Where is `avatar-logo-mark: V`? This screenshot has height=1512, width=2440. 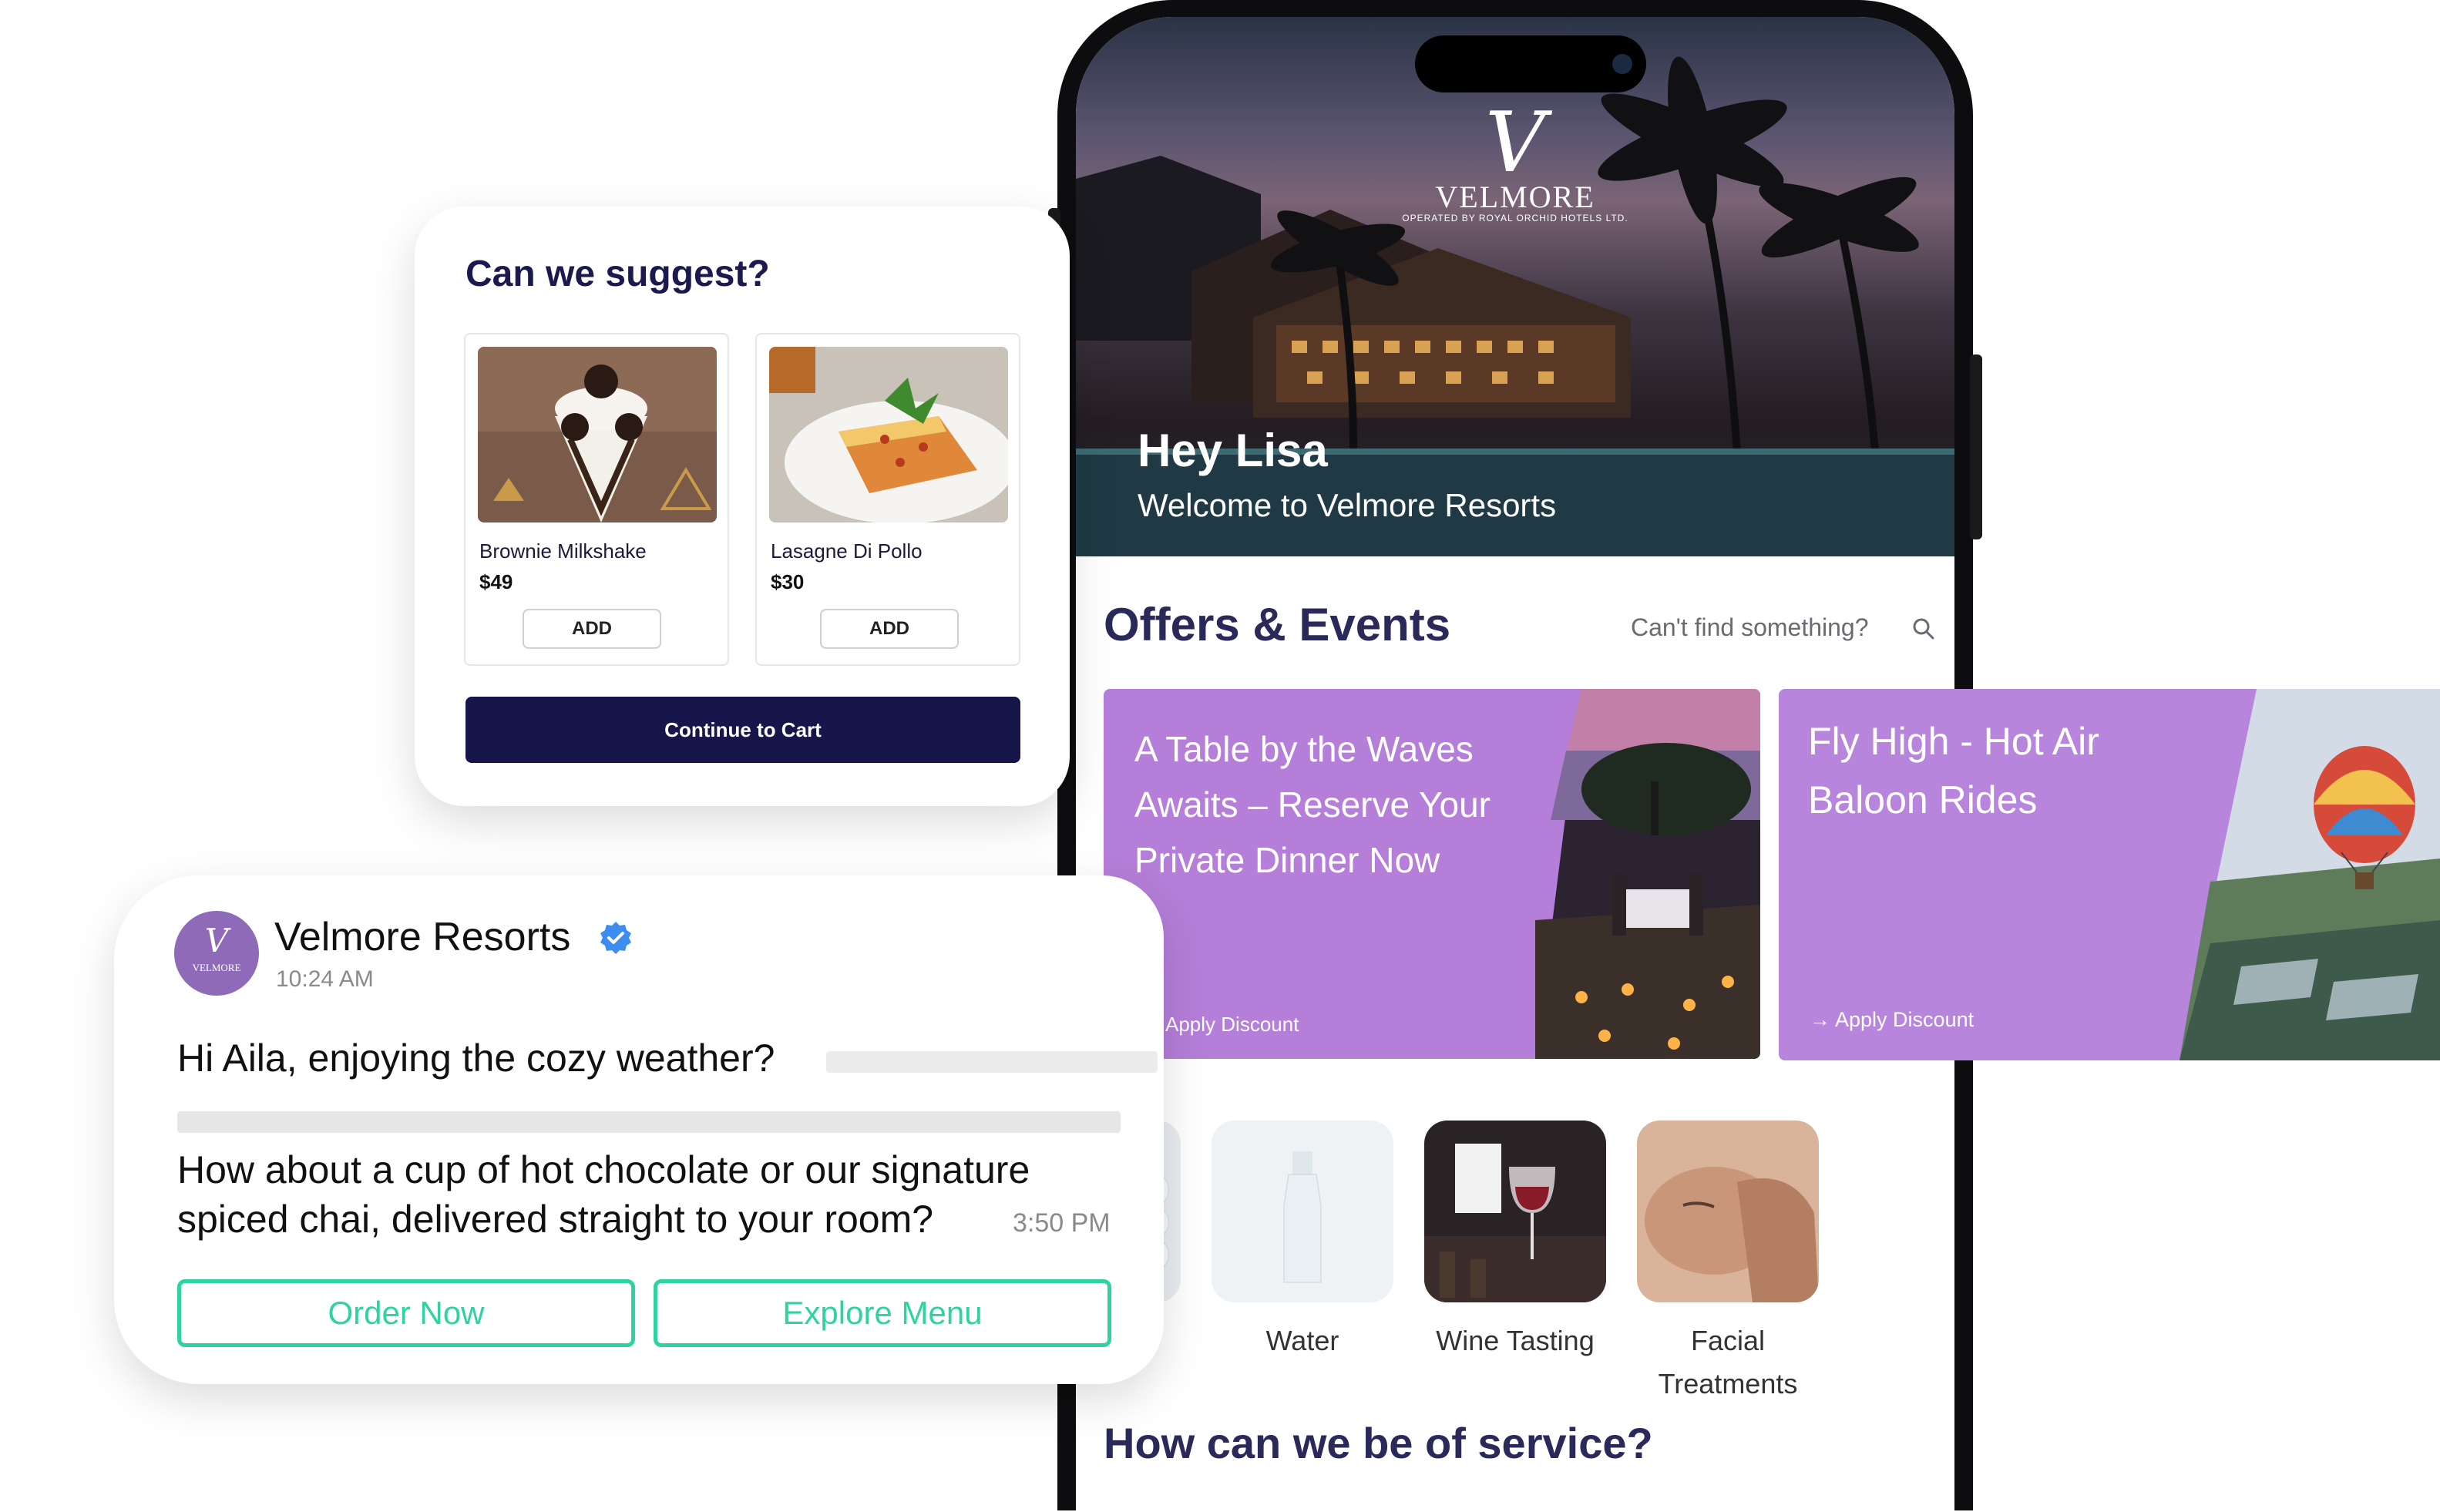
avatar-logo-mark: V is located at coordinates (217, 941).